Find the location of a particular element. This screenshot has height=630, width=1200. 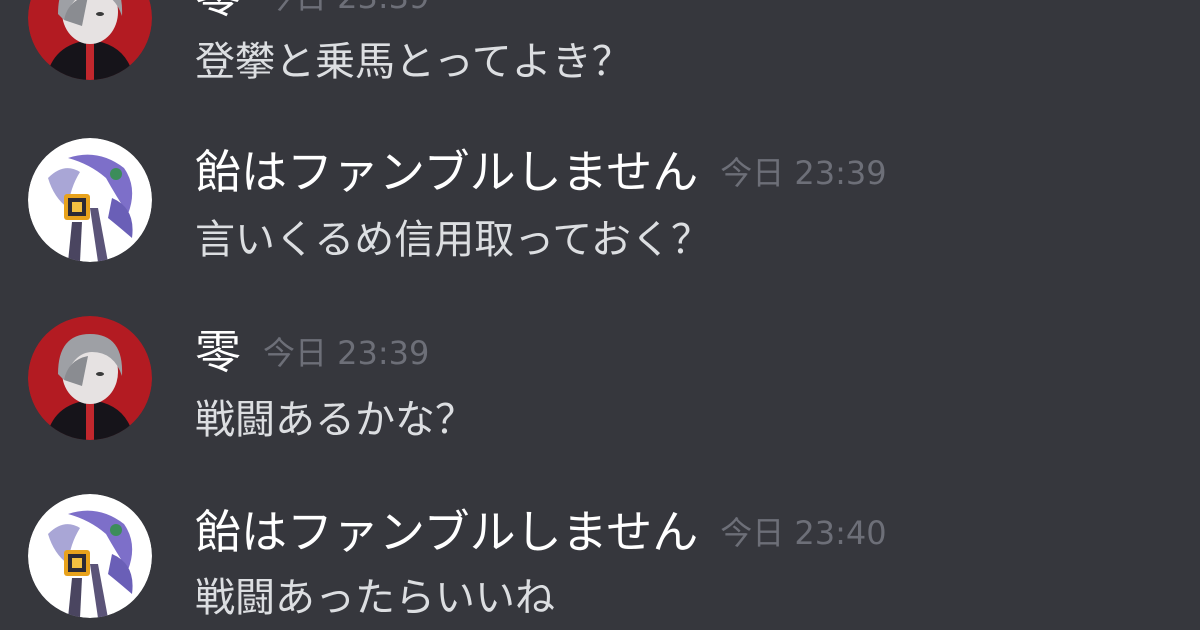

username: 飴はファンブルしません 今日 23:39 is located at coordinates (541, 172).